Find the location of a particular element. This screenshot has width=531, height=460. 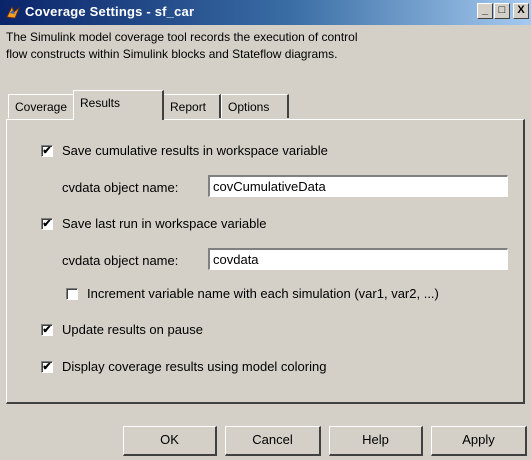

help-button: Help is located at coordinates (376, 441).